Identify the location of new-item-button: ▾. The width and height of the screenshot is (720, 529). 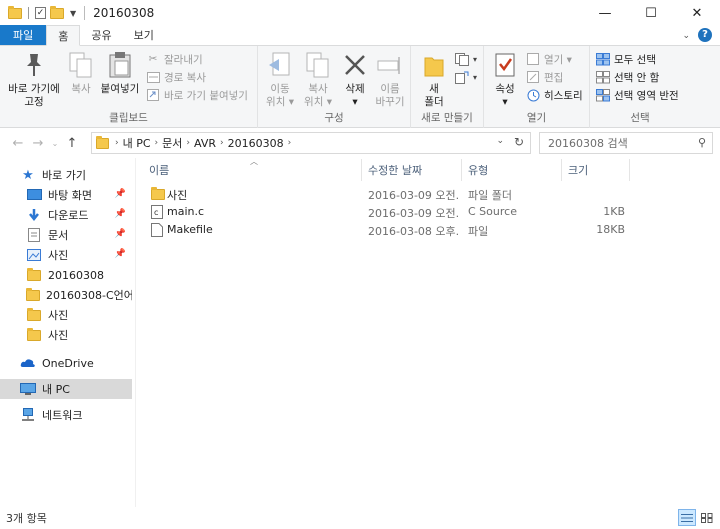
(466, 59).